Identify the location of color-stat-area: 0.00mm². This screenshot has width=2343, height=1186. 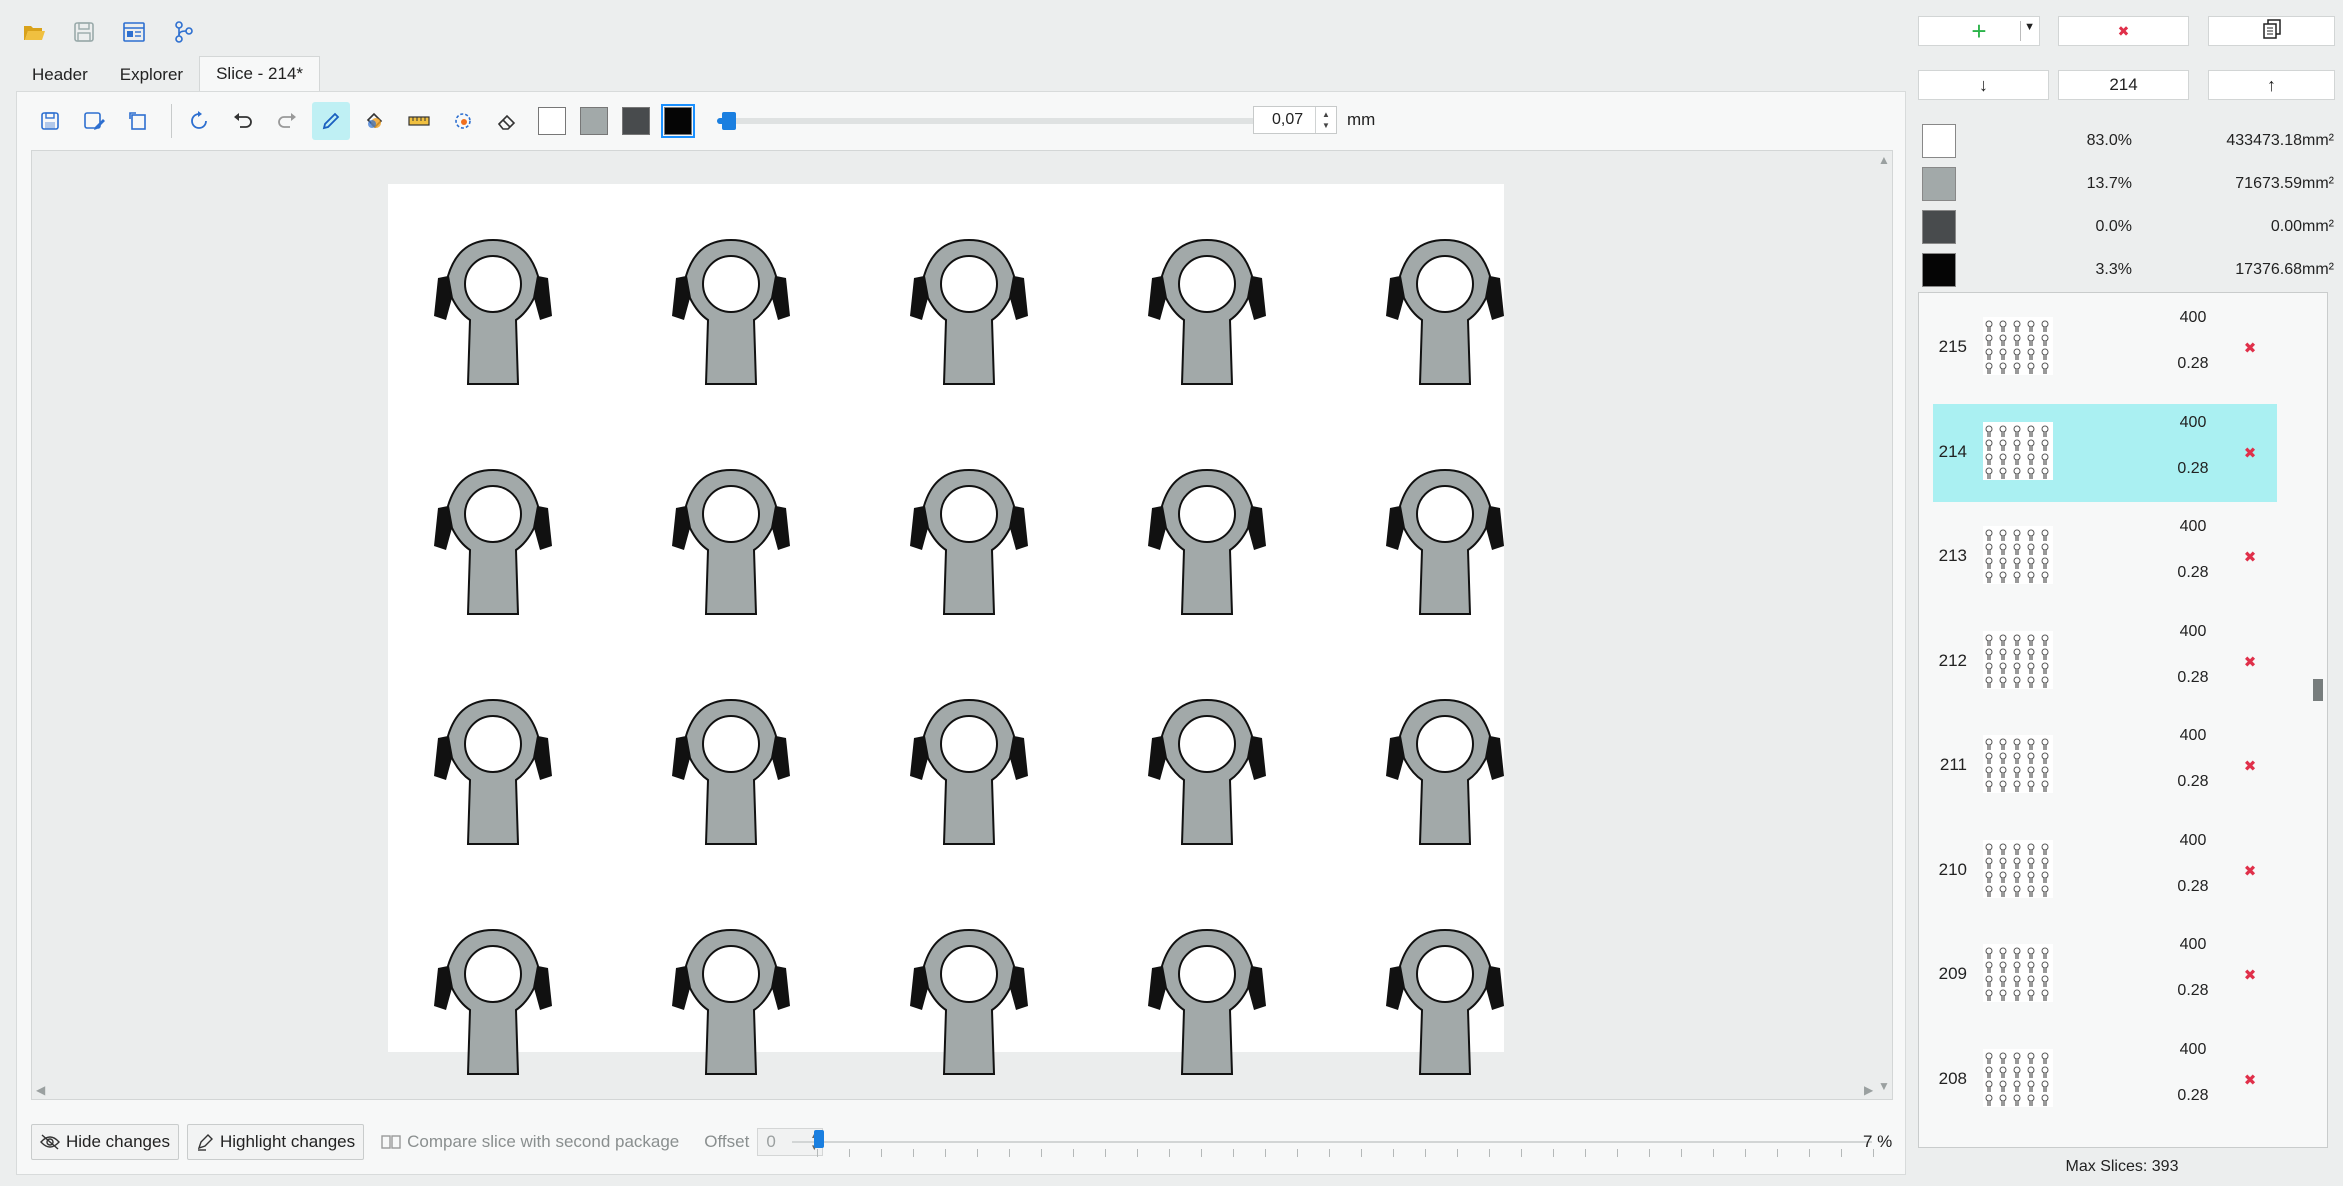
(2302, 226).